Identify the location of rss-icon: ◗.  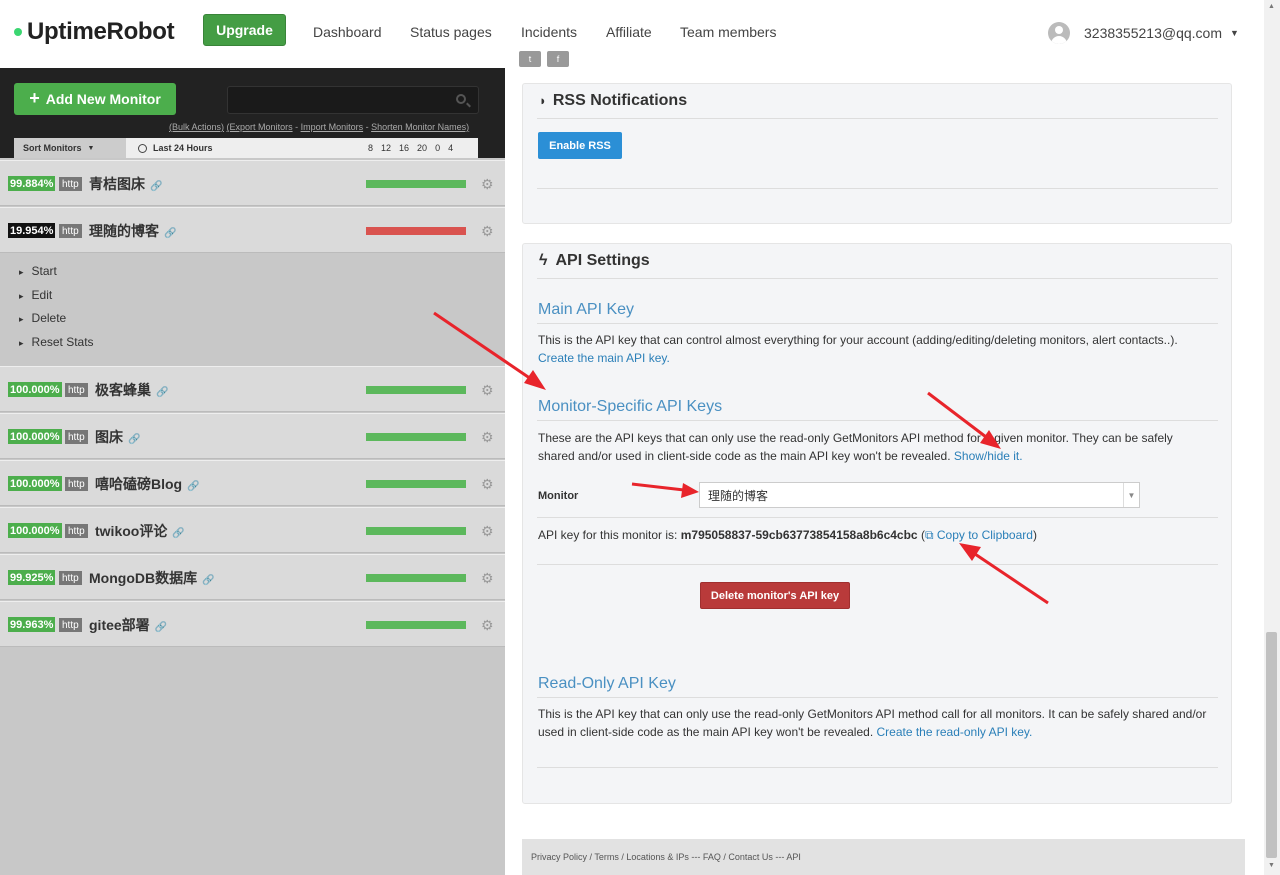
(543, 100).